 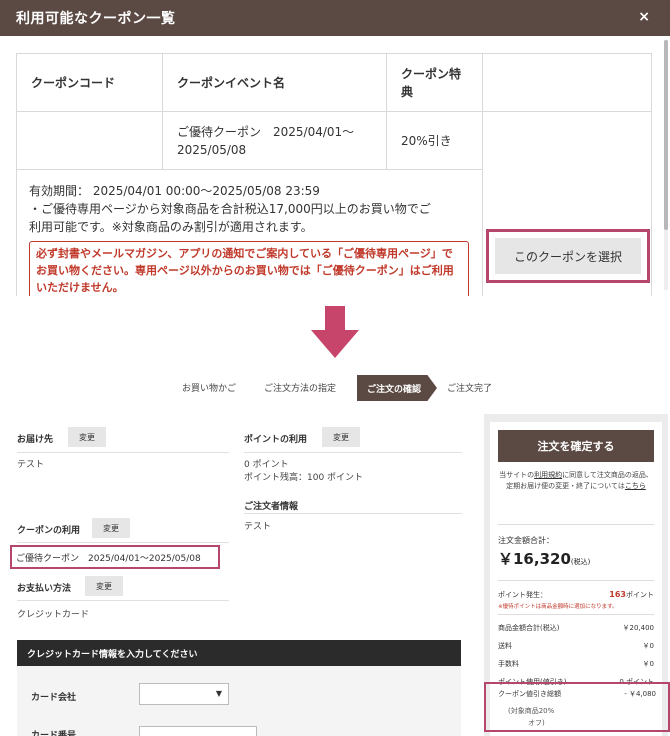 What do you see at coordinates (397, 388) in the screenshot?
I see `step-order-confirm: ご注文の確認` at bounding box center [397, 388].